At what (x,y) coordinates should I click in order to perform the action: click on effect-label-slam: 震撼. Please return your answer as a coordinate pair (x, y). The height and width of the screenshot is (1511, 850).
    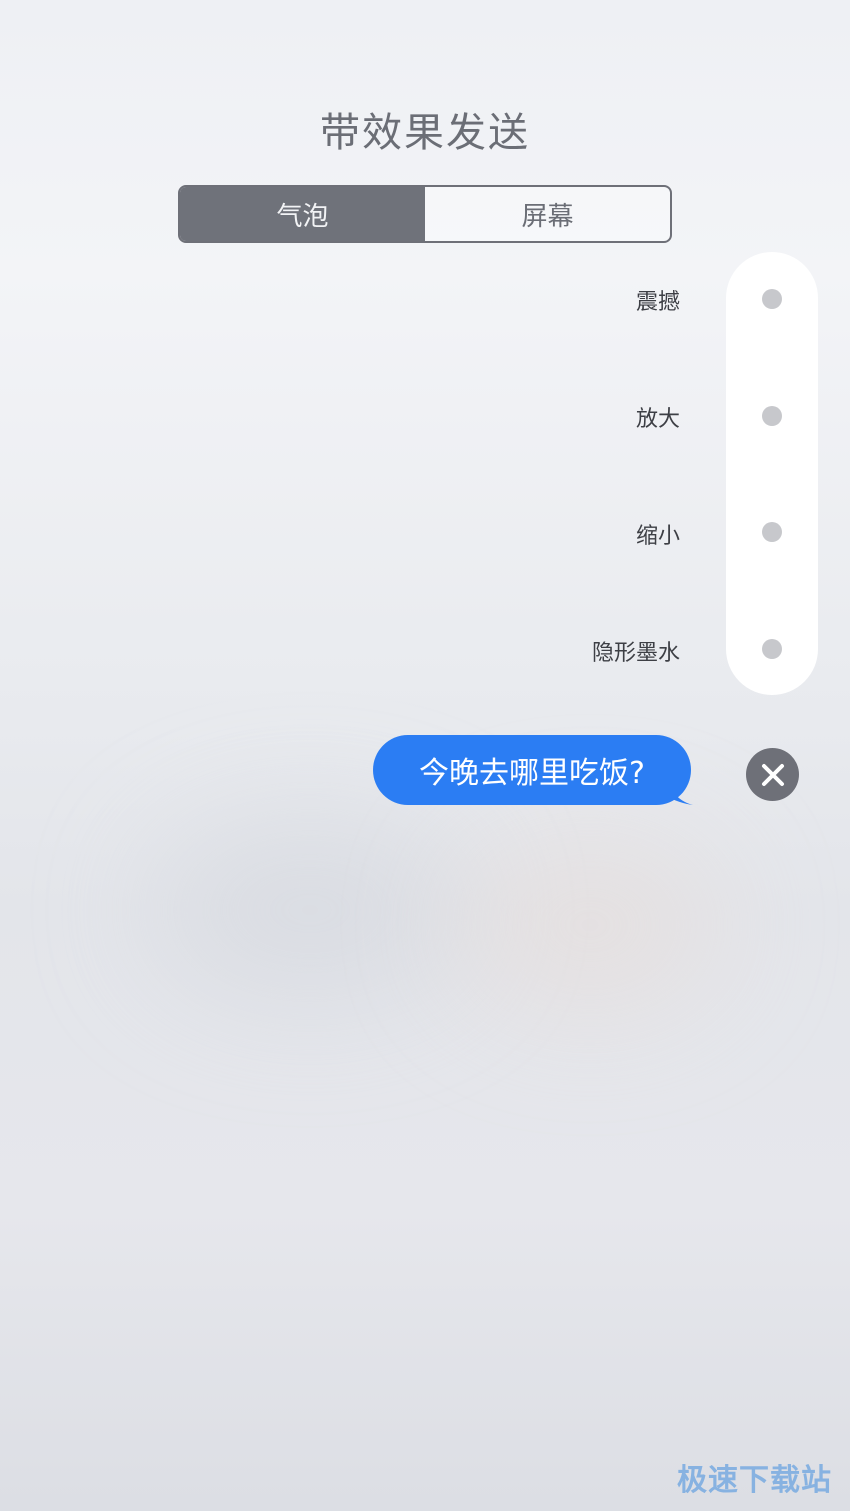
    Looking at the image, I should click on (658, 300).